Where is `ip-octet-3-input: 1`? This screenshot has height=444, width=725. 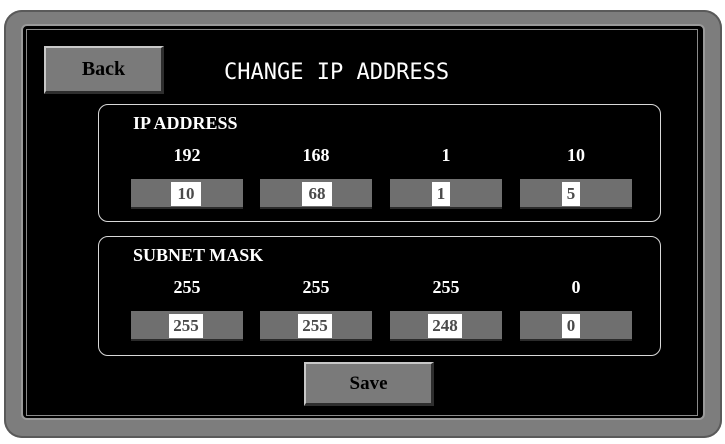
ip-octet-3-input: 1 is located at coordinates (446, 194).